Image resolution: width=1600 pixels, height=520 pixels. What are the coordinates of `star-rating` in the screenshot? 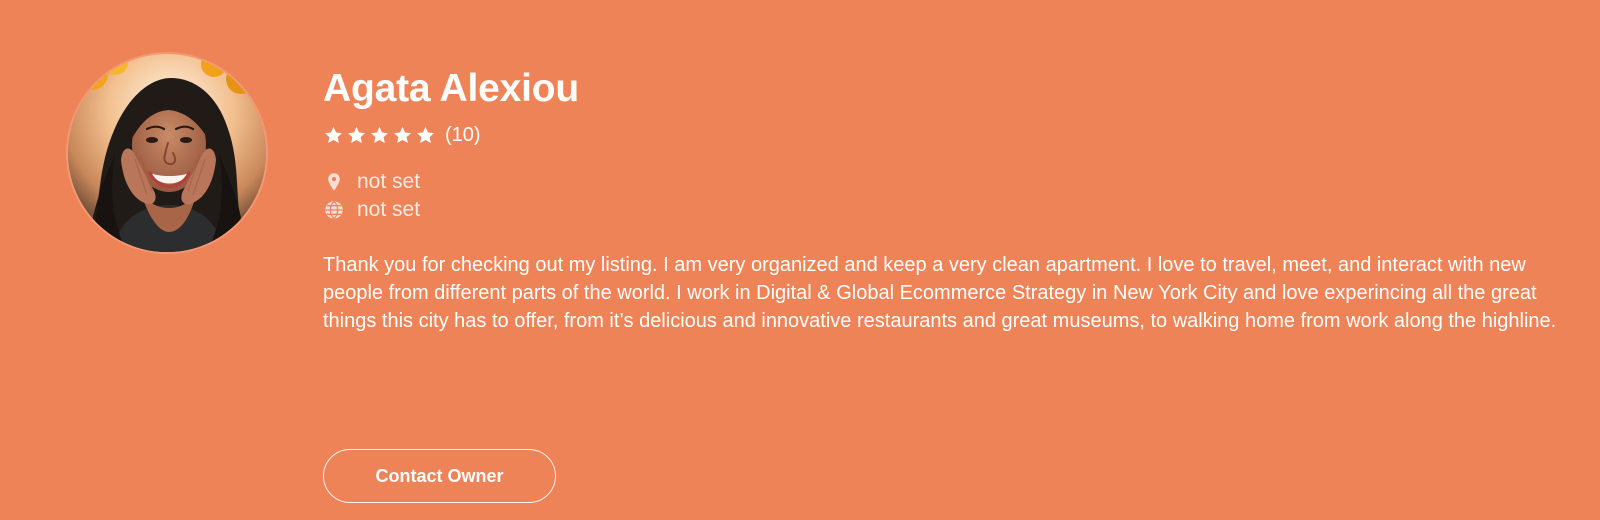 It's located at (379, 135).